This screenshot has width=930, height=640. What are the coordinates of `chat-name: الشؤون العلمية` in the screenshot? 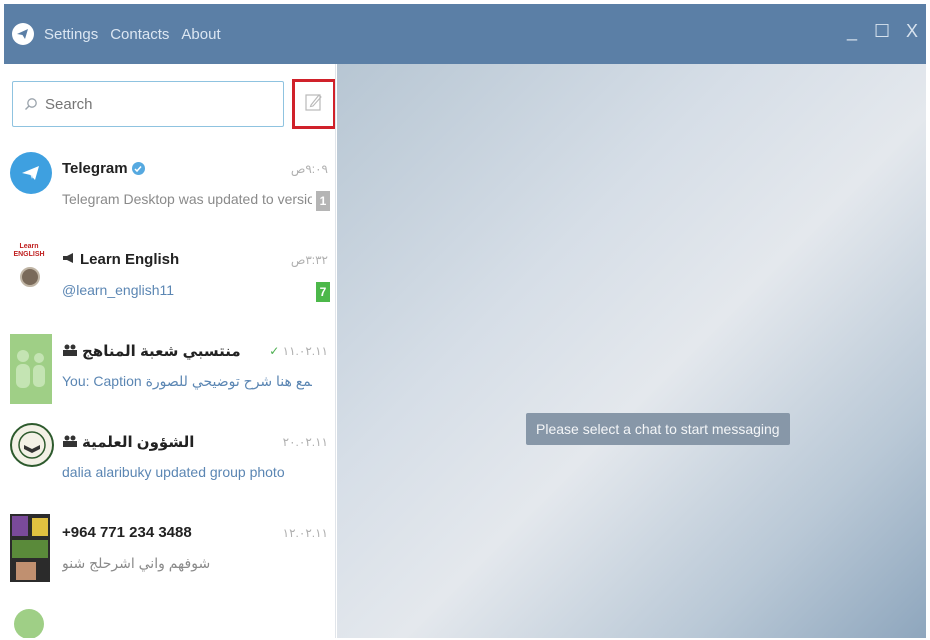 It's located at (137, 442).